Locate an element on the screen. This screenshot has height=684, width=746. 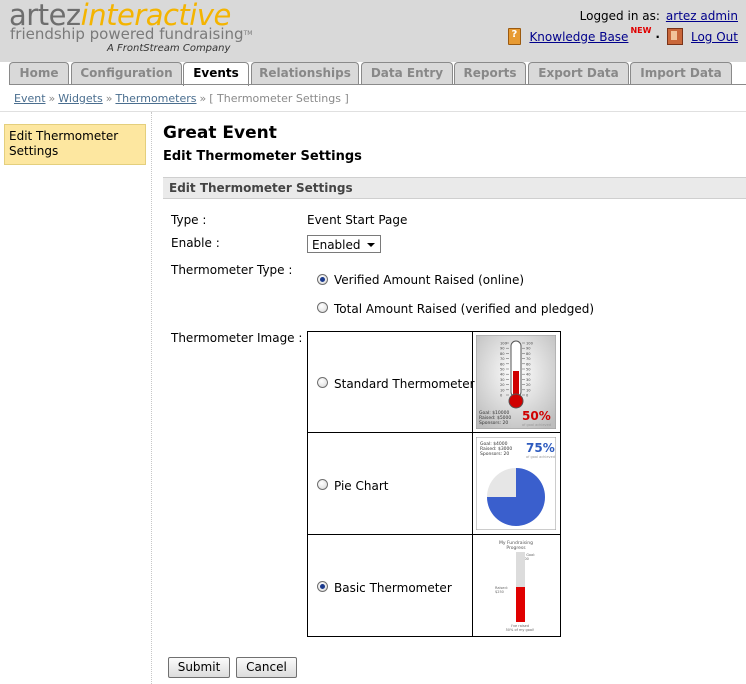
tab-home: Home is located at coordinates (39, 73).